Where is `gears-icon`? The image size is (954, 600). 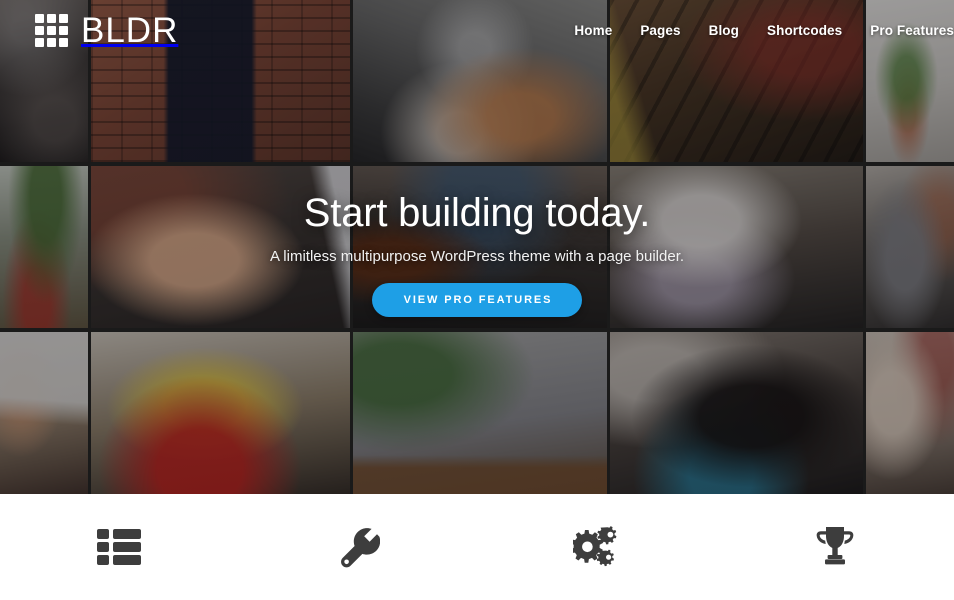
gears-icon is located at coordinates (595, 546).